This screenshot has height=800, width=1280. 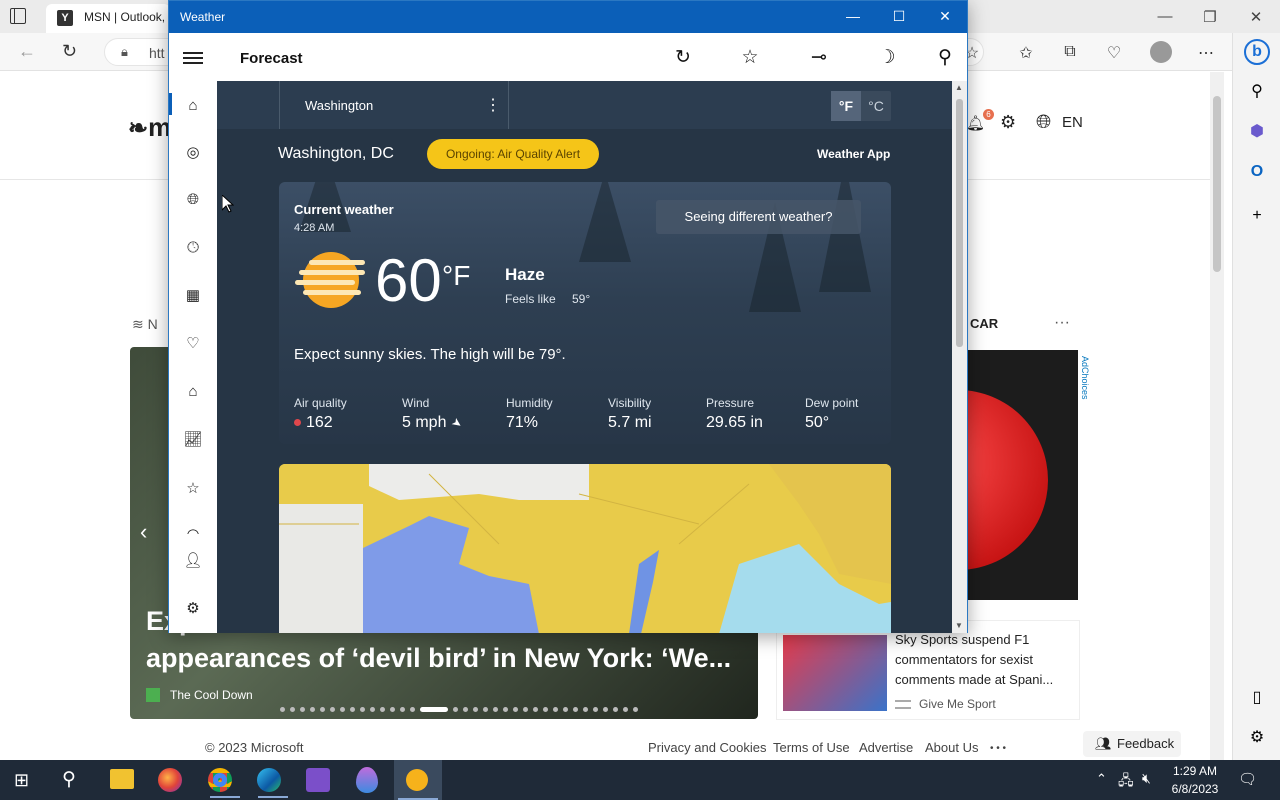 I want to click on nav-trends-chart-icon: 📈︎, so click(x=193, y=440).